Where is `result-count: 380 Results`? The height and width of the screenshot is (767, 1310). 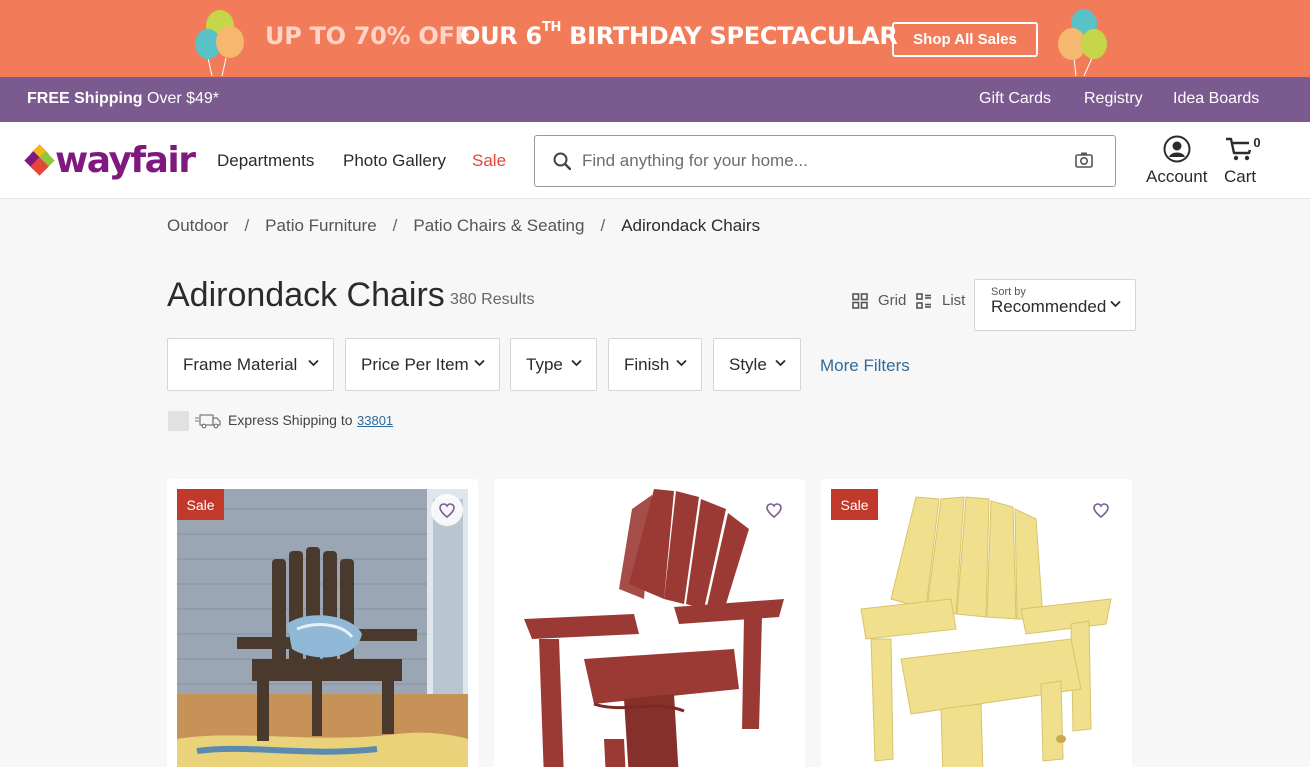
result-count: 380 Results is located at coordinates (492, 299).